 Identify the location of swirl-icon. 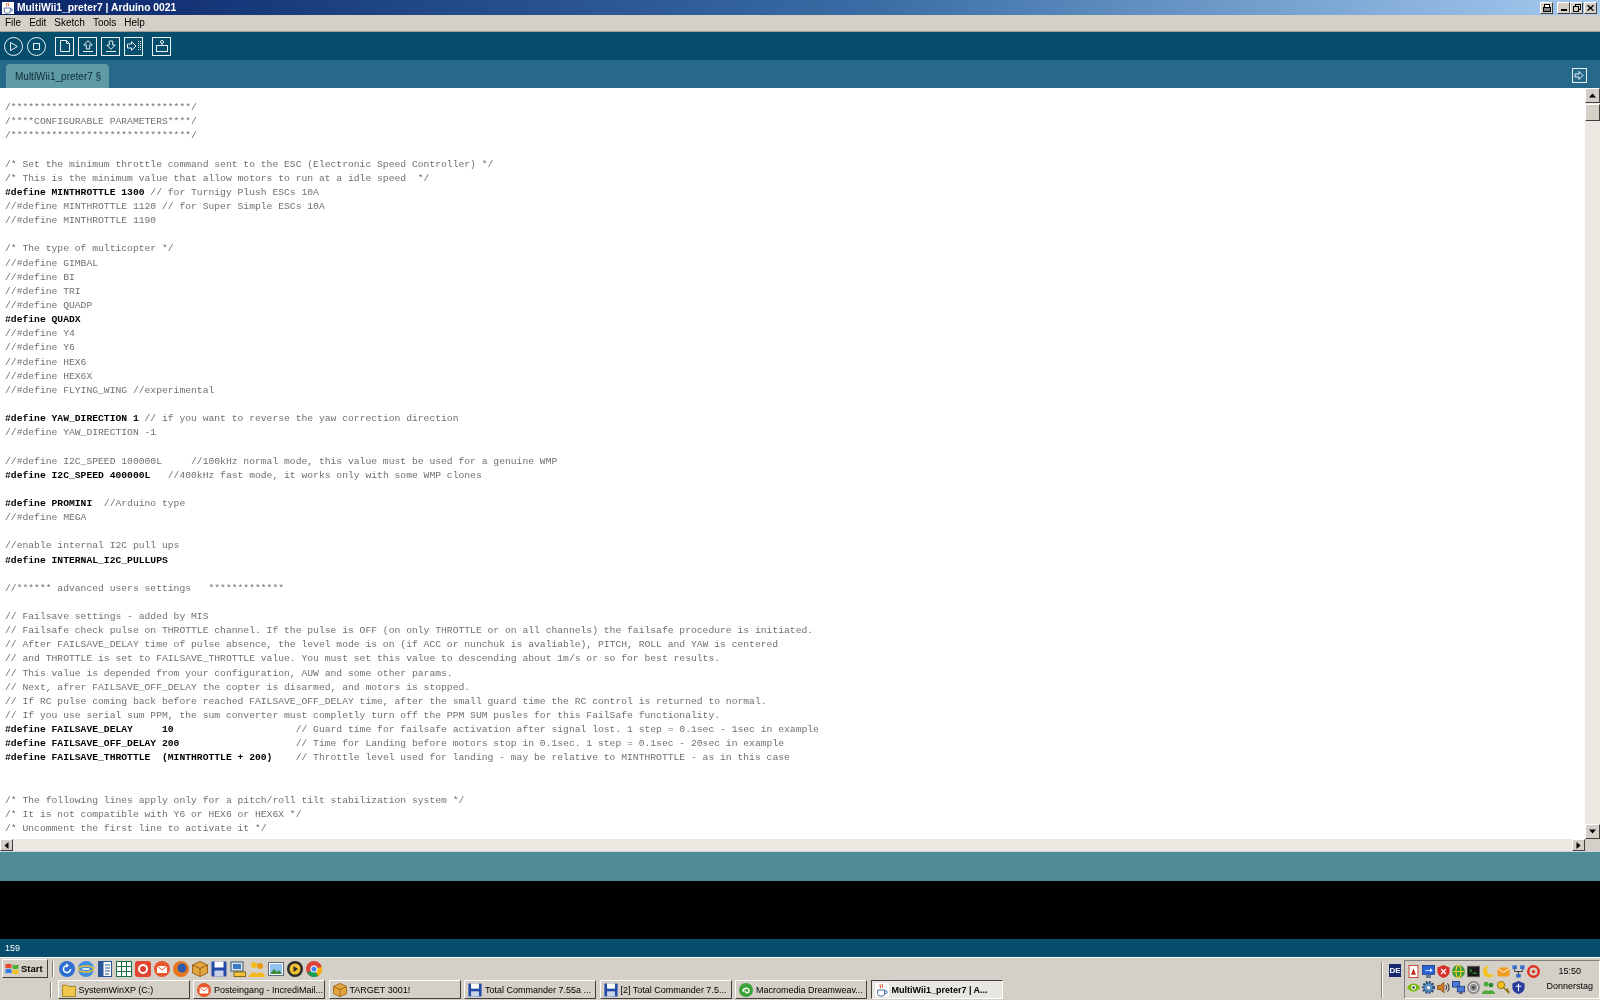
(746, 989).